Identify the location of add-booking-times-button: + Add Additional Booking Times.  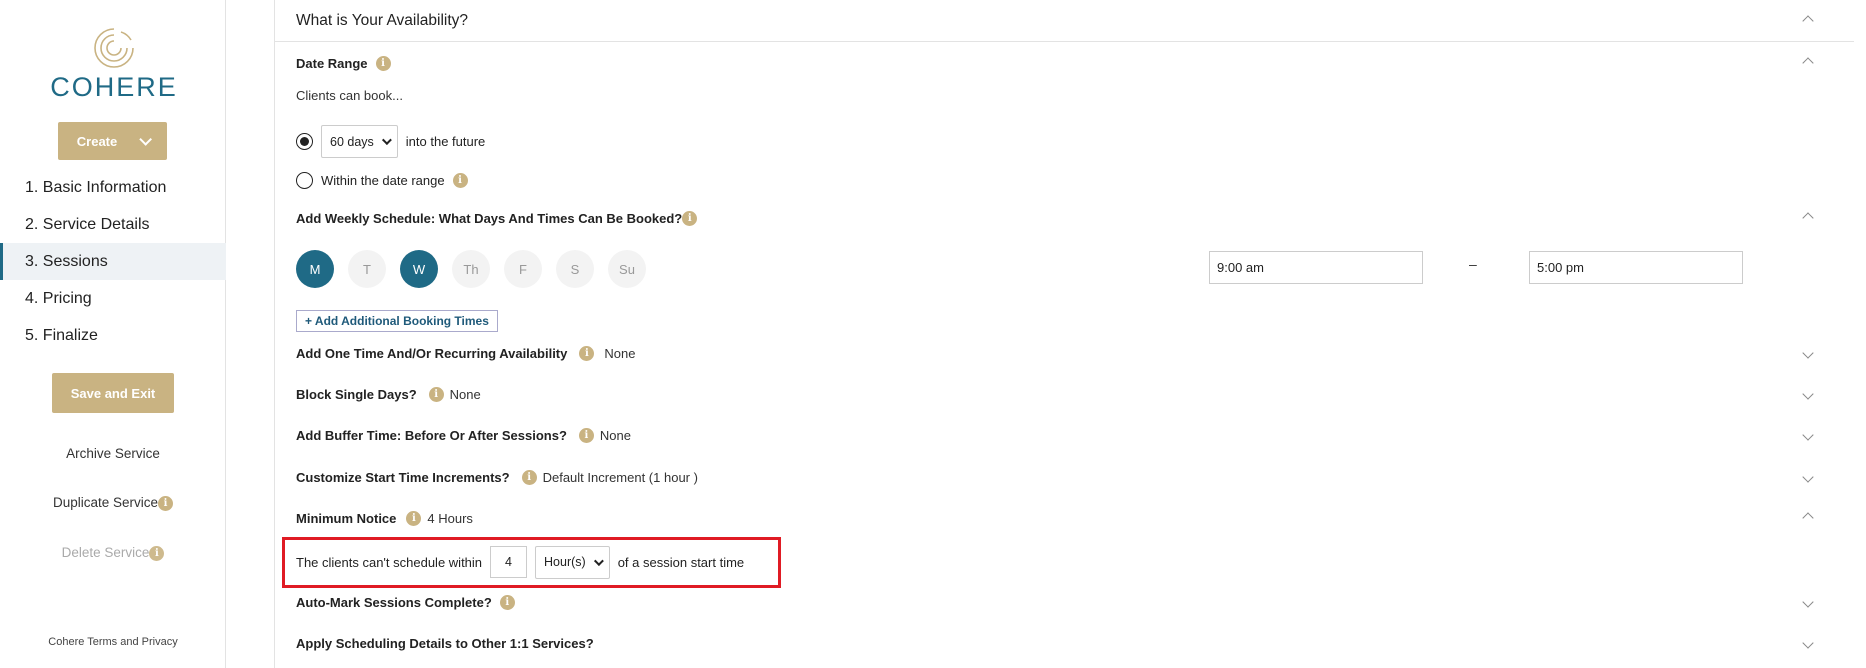
(397, 321).